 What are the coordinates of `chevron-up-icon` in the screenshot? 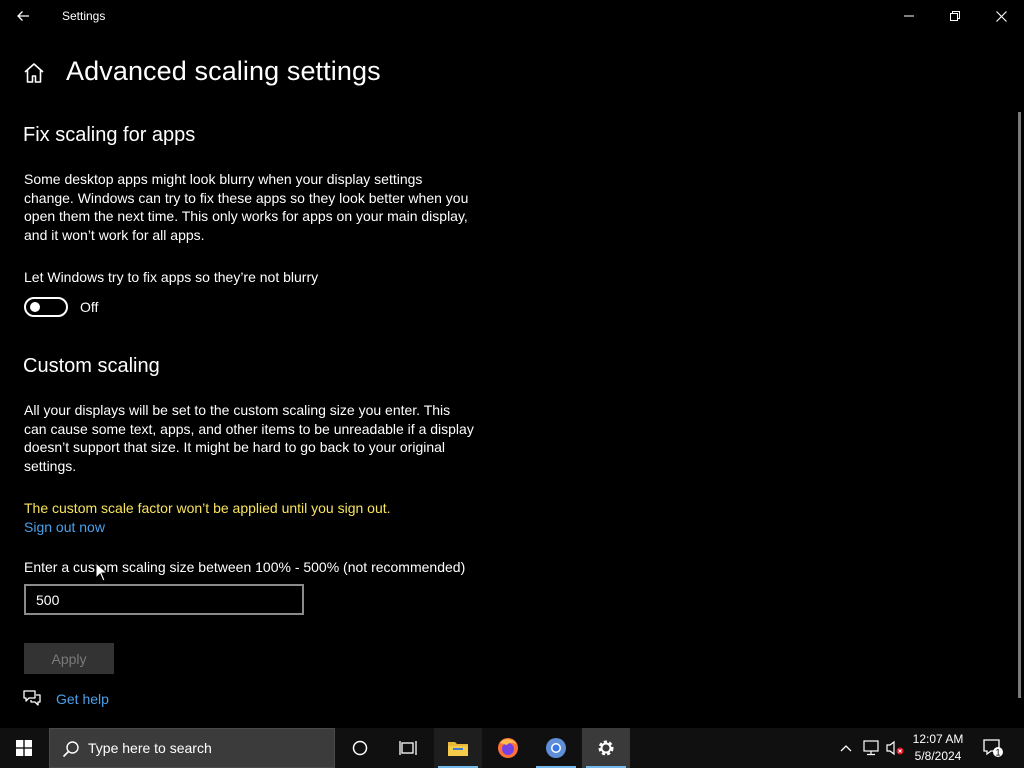 It's located at (846, 748).